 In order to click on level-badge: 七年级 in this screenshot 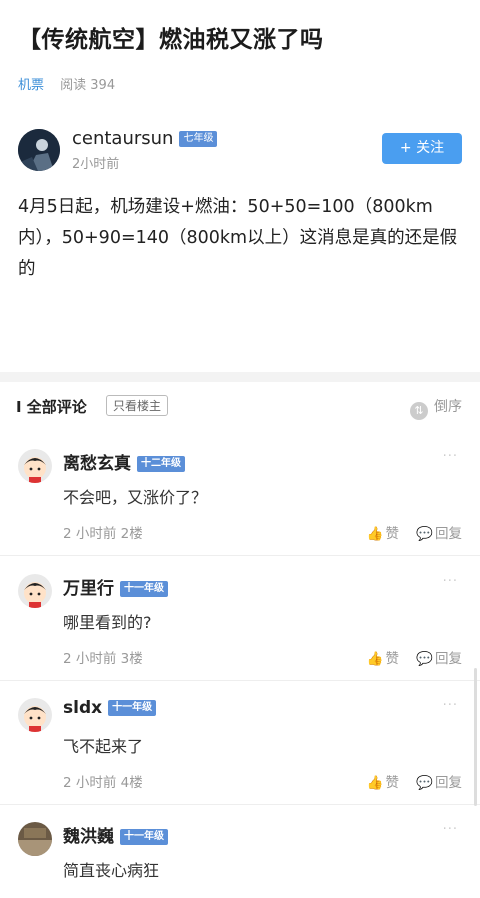, I will do `click(198, 139)`.